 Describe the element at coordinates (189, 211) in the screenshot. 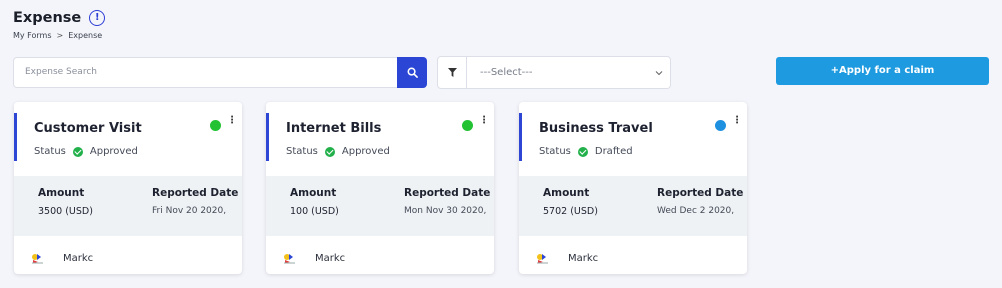

I see `reported-date-value: Fri Nov 20 2020,` at that location.